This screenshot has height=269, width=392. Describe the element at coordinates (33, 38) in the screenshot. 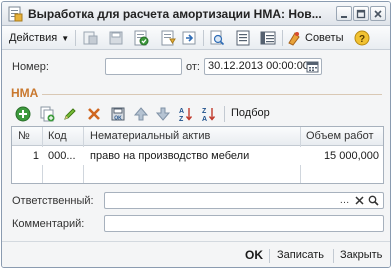

I see `actions-menu-label: Действия` at that location.